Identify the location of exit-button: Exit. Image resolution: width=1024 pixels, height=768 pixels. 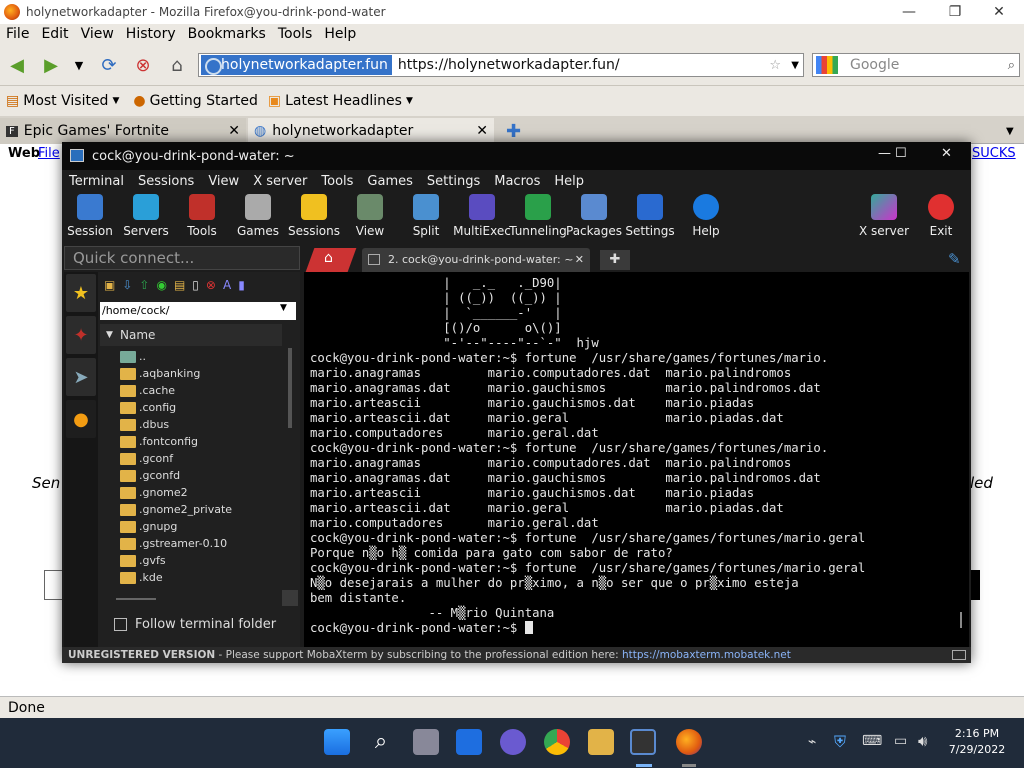
(941, 216).